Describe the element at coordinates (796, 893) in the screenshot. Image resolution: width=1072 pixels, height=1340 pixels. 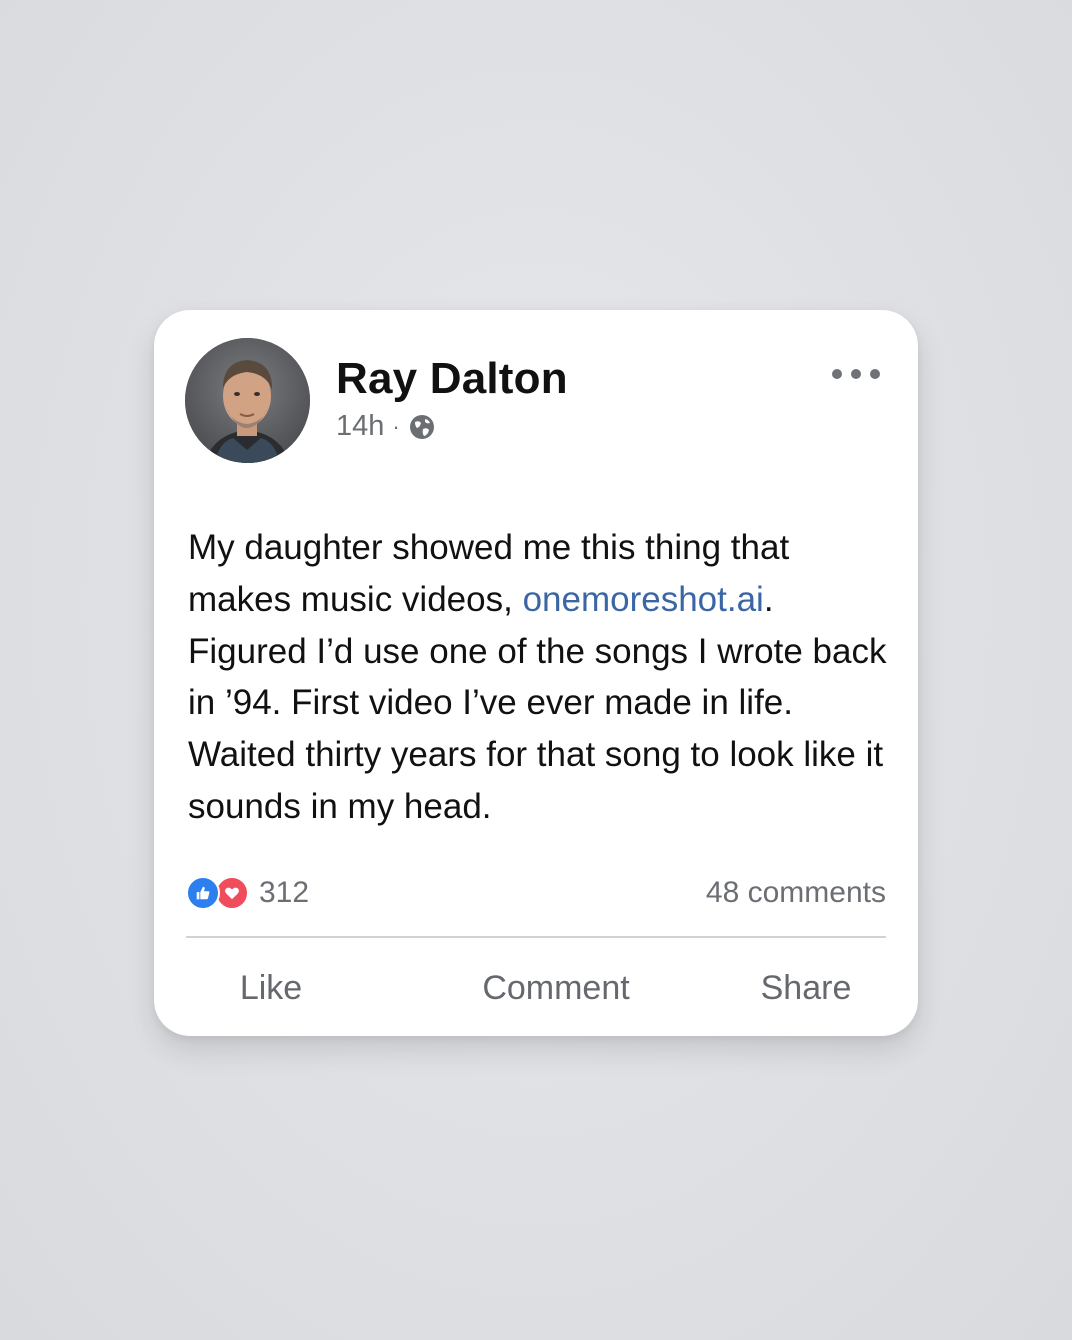
I see `comments-count: 48 comments` at that location.